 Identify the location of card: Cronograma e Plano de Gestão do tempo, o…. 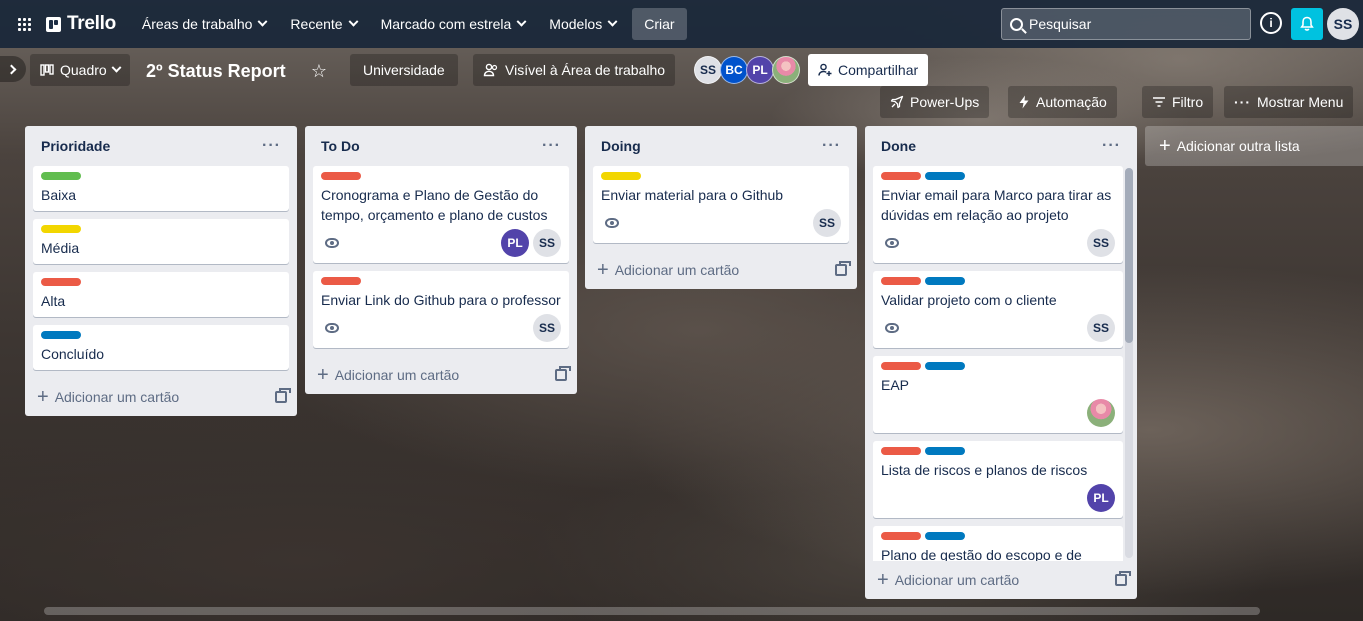
(441, 214).